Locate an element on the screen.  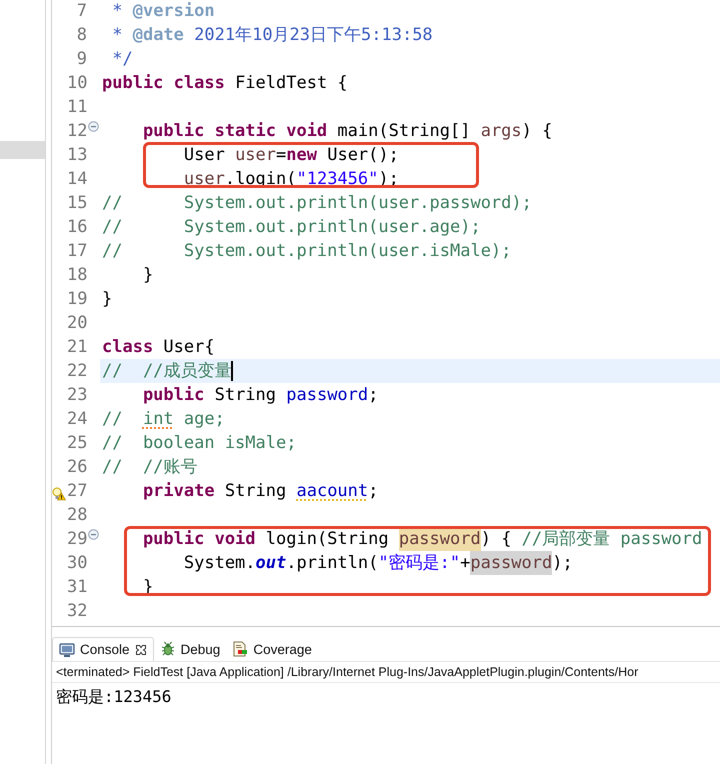
line-number: 22 is located at coordinates (77, 371).